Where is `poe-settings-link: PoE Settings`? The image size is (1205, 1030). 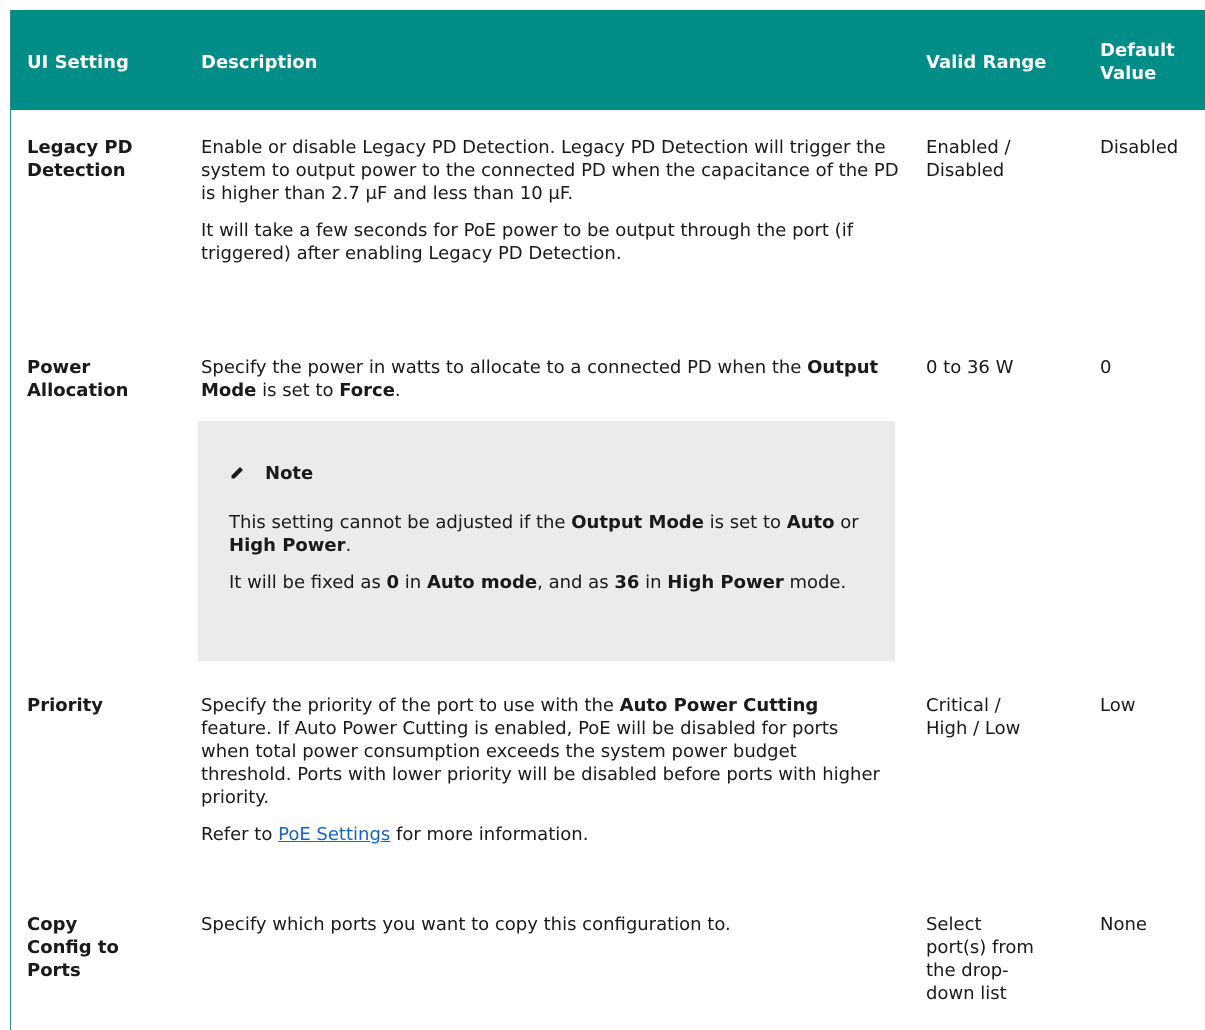
poe-settings-link: PoE Settings is located at coordinates (334, 834).